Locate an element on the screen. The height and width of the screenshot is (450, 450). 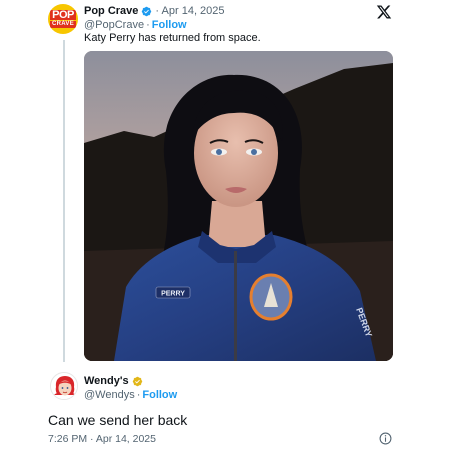
reply-header: Wendy's @Wendys · Follow is located at coordinates (130, 388).